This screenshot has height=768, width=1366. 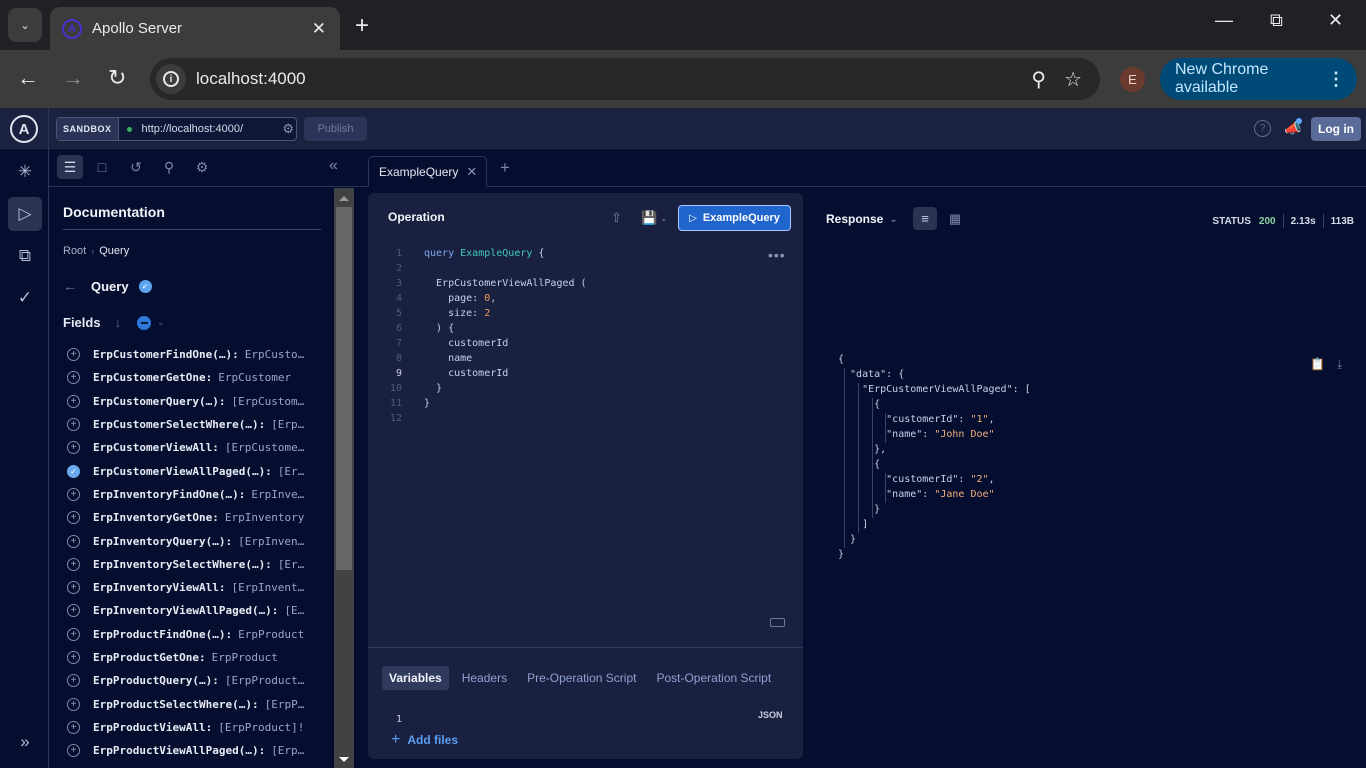 What do you see at coordinates (585, 283) in the screenshot?
I see `code-line: 3 ErpCustomerViewAllPaged (` at bounding box center [585, 283].